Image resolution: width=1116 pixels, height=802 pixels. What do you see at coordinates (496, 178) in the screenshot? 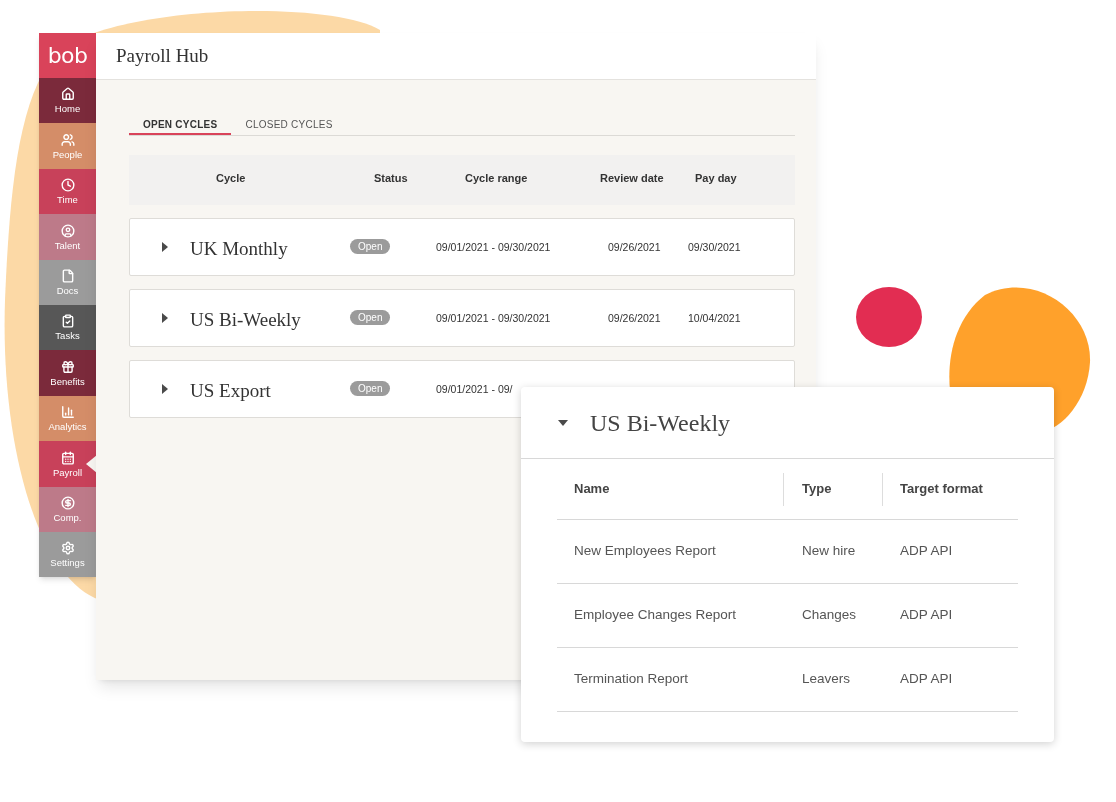
I see `column-header: Cycle range` at bounding box center [496, 178].